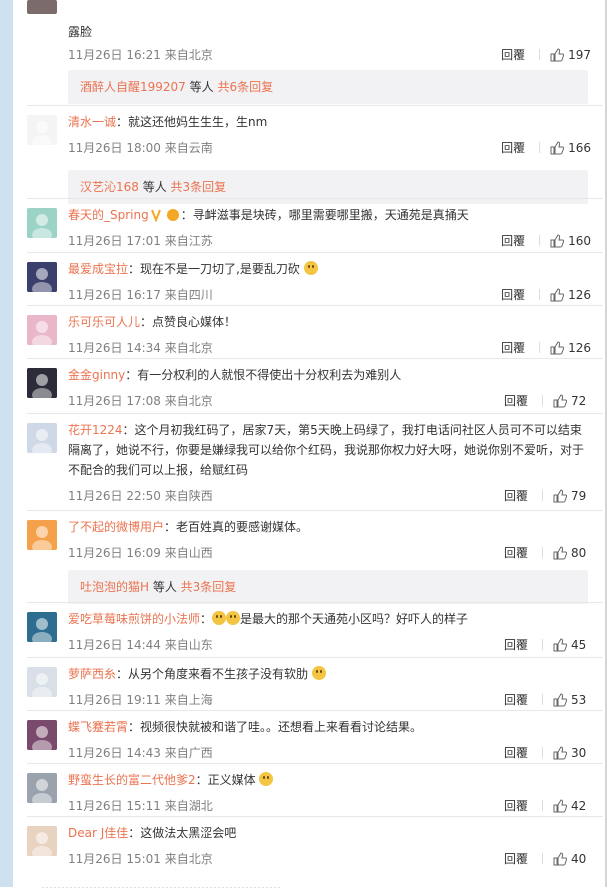  What do you see at coordinates (310, 268) in the screenshot?
I see `emoji-icon` at bounding box center [310, 268].